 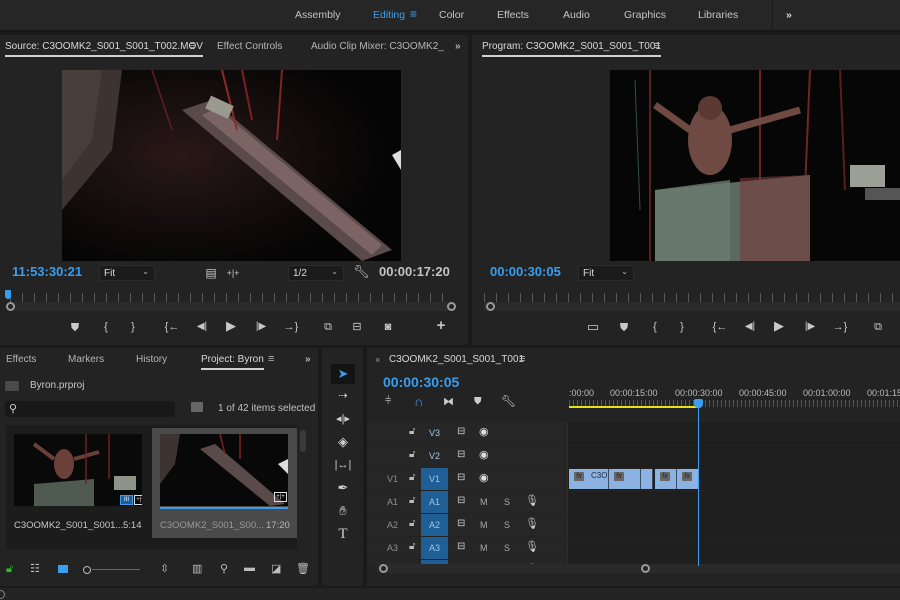 What do you see at coordinates (392, 479) in the screenshot?
I see `source-patch: V1` at bounding box center [392, 479].